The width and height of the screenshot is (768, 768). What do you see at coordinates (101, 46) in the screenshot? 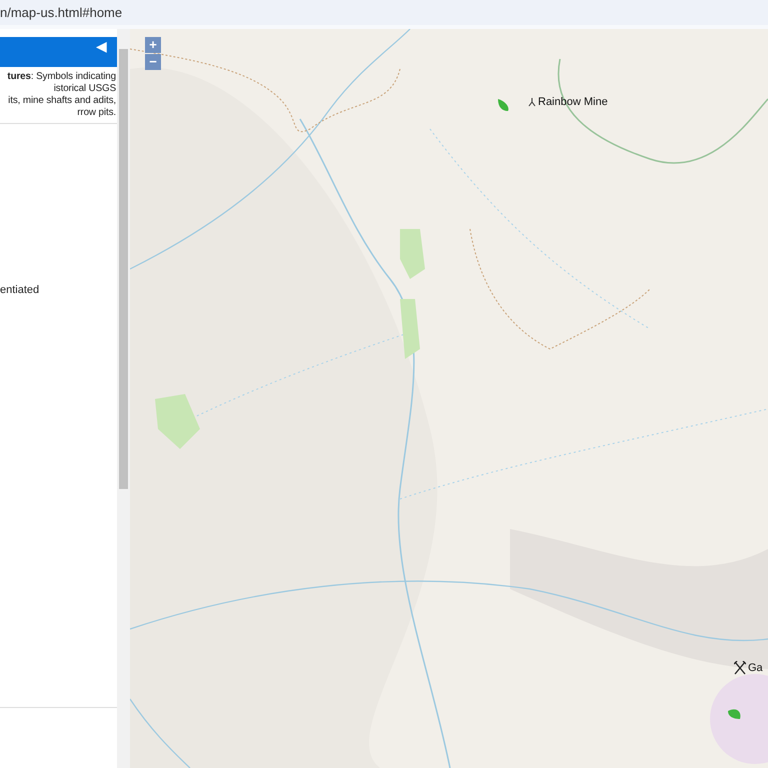
I see `collapse-button: ◀` at bounding box center [101, 46].